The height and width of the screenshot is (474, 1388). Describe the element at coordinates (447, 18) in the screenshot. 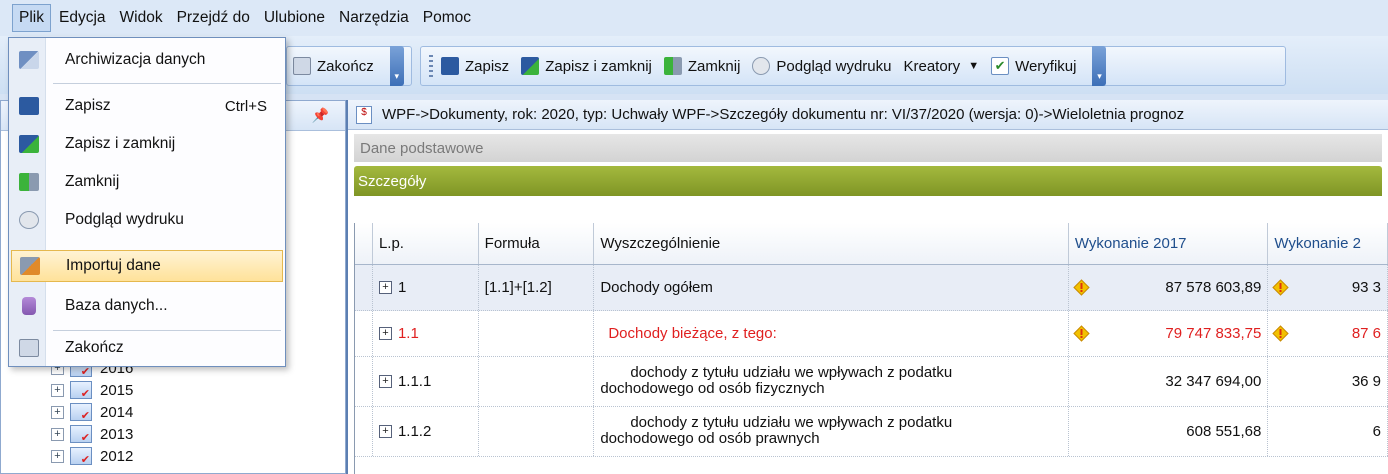

I see `menu-pomoc: Pomoc` at that location.